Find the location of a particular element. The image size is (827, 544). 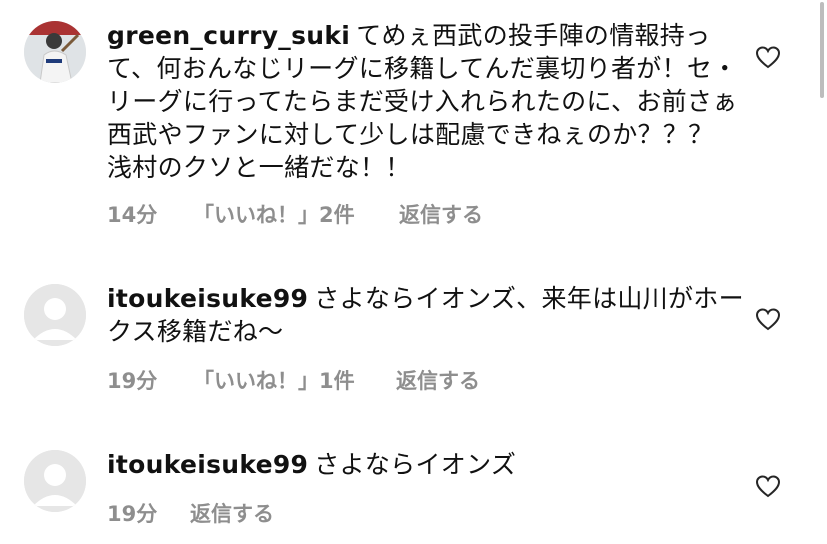

comment-meta: 14分 「いいね！」2件 返信する is located at coordinates (295, 214).